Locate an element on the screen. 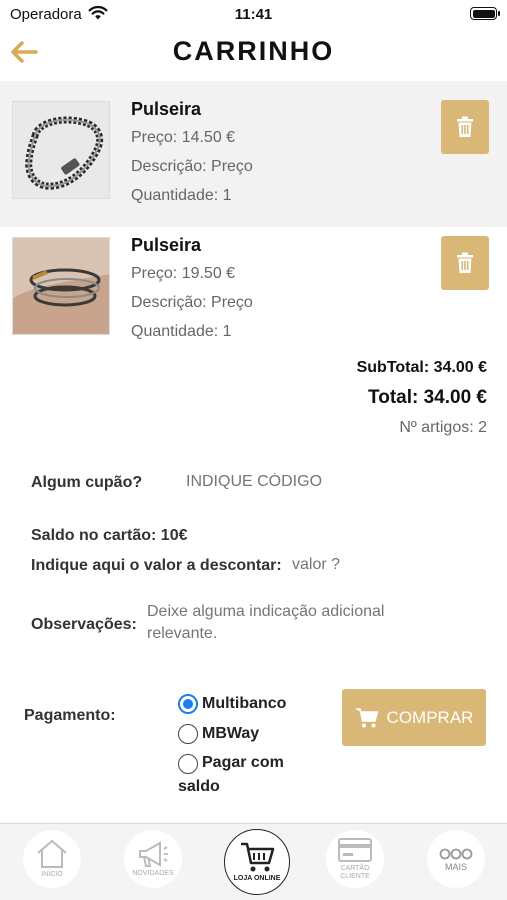  tab-client-card: CARTÃO CLIENTE is located at coordinates (355, 859).